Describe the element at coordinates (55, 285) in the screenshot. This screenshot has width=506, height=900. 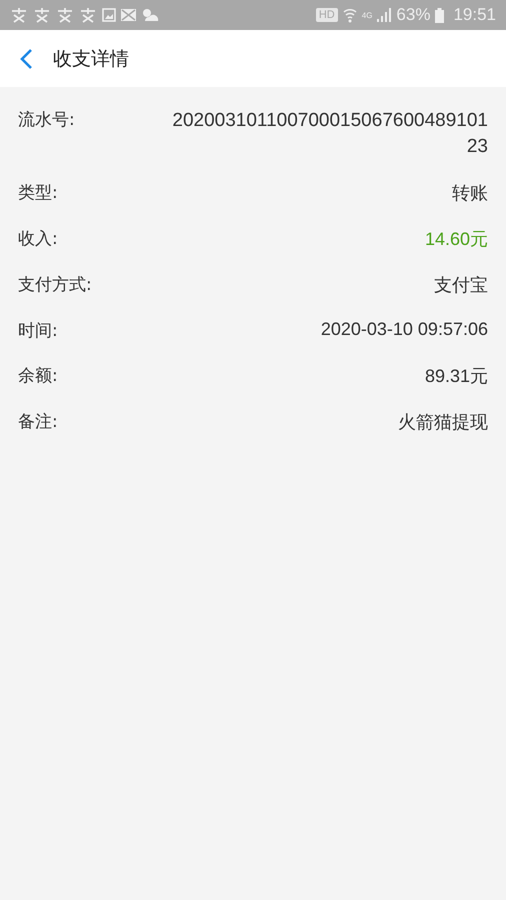
I see `detail-label: 支付方式:` at that location.